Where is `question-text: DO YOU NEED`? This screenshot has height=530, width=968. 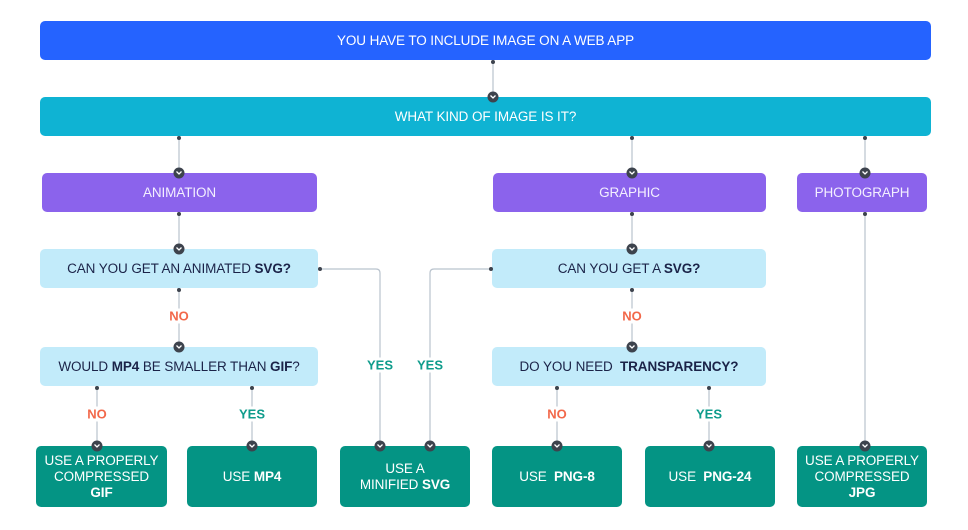
question-text: DO YOU NEED is located at coordinates (569, 366).